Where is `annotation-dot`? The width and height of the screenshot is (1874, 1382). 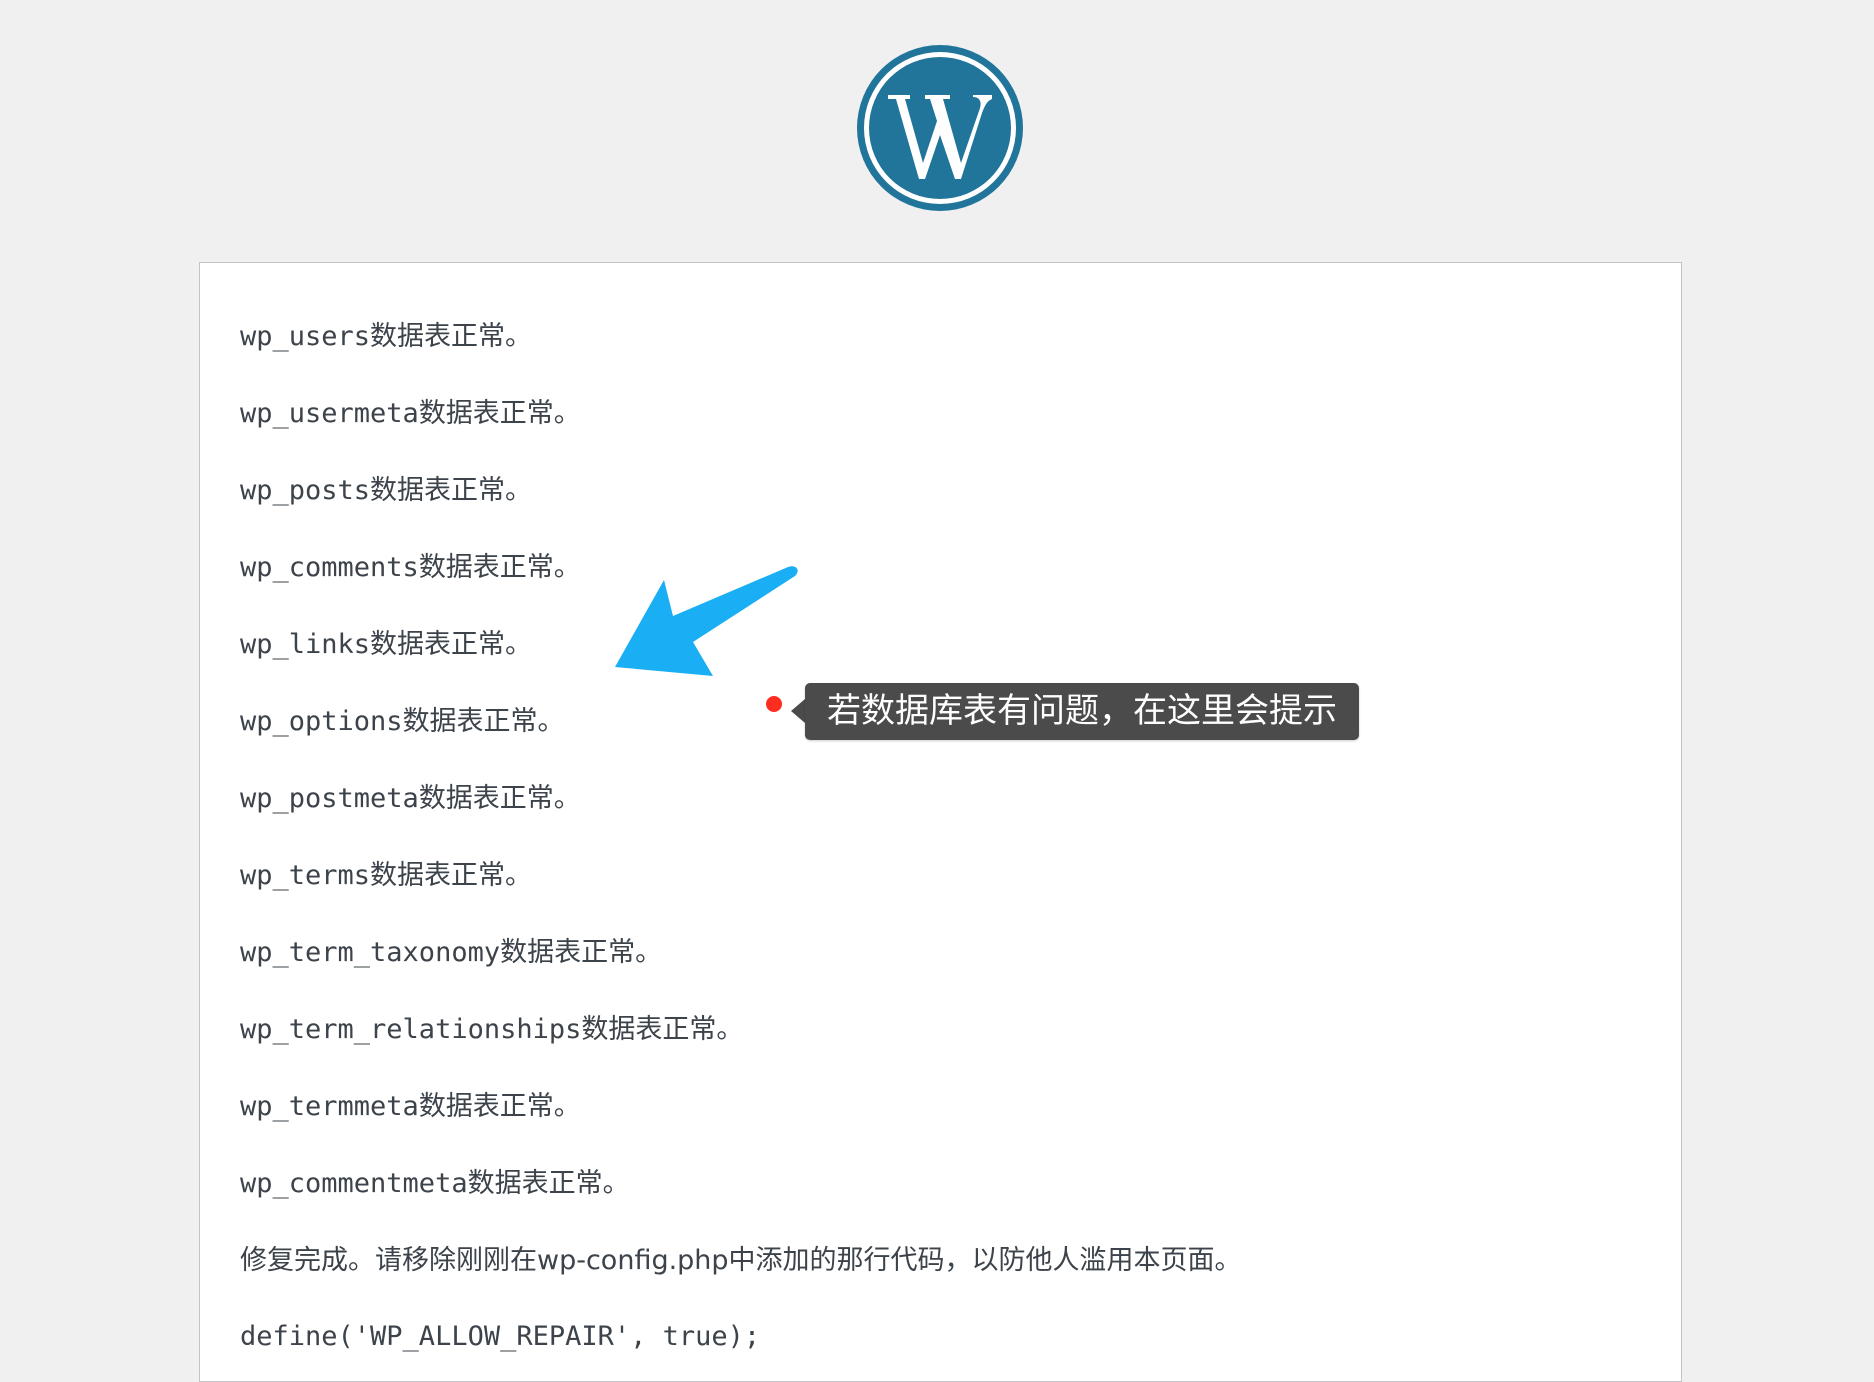
annotation-dot is located at coordinates (774, 704).